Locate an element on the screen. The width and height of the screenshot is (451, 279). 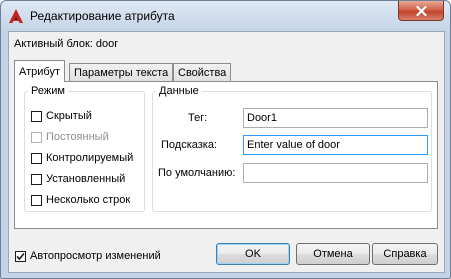
data-group-title: Данные is located at coordinates (179, 91).